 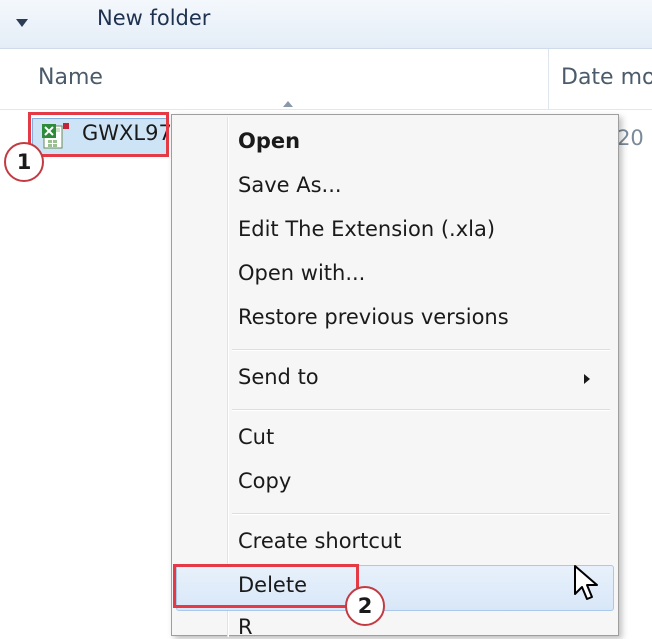 What do you see at coordinates (326, 24) in the screenshot?
I see `explorer-toolbar: New folder` at bounding box center [326, 24].